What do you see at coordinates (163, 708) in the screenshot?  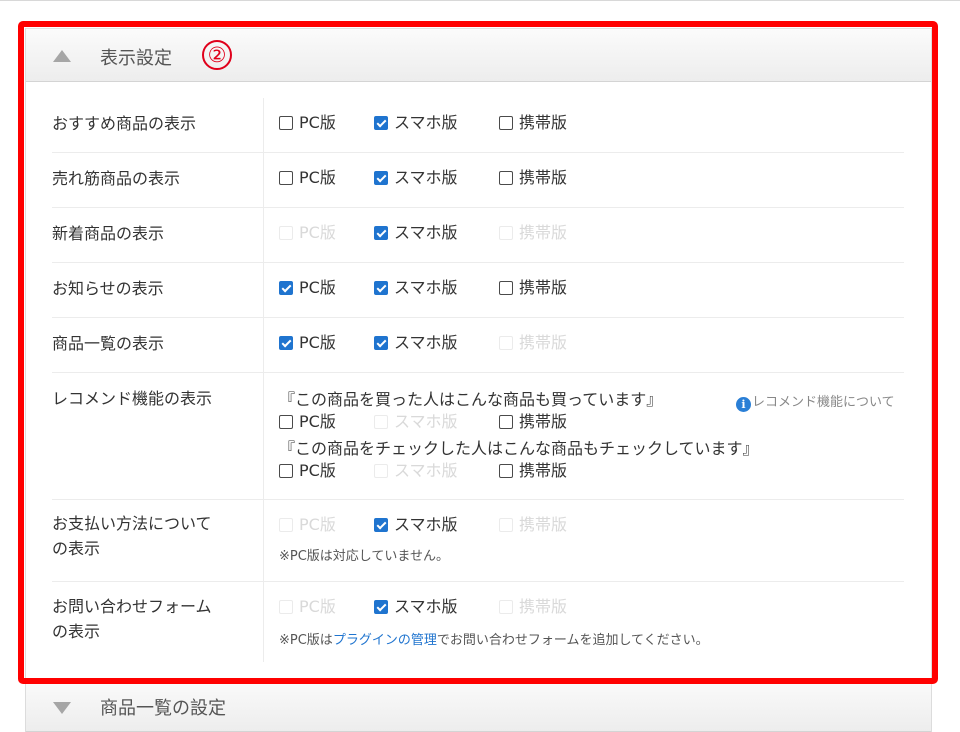 I see `section-title: 商品一覧の設定` at bounding box center [163, 708].